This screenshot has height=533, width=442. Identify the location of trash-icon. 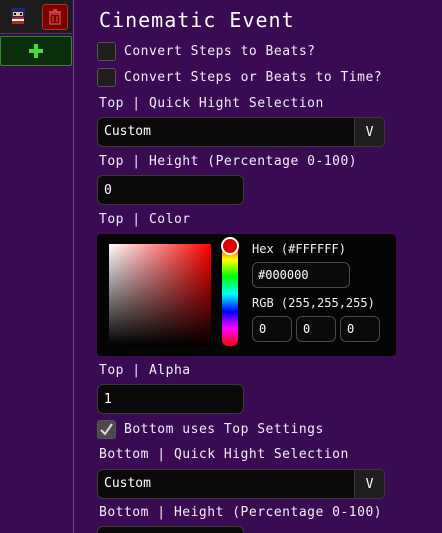
(55, 17).